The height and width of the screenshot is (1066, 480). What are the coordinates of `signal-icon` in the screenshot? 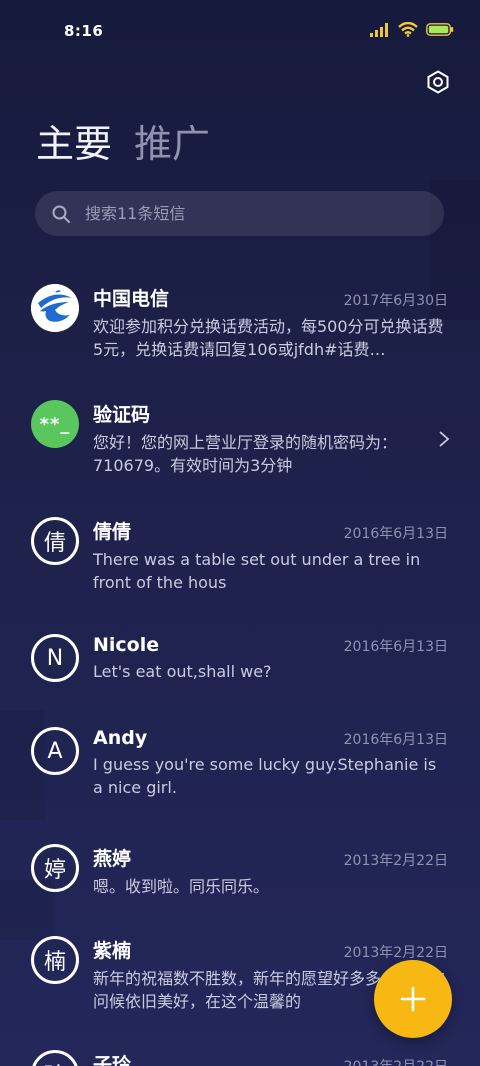 It's located at (379, 29).